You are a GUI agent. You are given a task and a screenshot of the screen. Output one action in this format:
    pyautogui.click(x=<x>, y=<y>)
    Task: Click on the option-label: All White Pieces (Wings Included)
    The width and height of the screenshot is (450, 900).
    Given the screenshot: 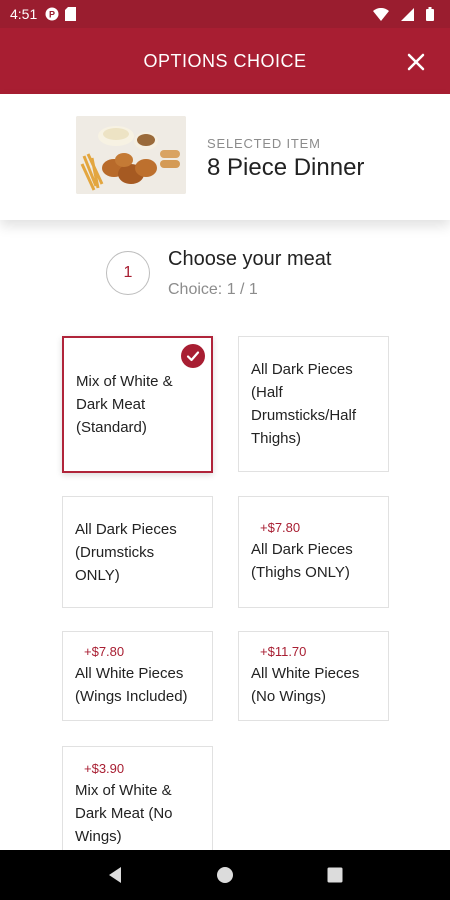 What is the action you would take?
    pyautogui.click(x=131, y=685)
    